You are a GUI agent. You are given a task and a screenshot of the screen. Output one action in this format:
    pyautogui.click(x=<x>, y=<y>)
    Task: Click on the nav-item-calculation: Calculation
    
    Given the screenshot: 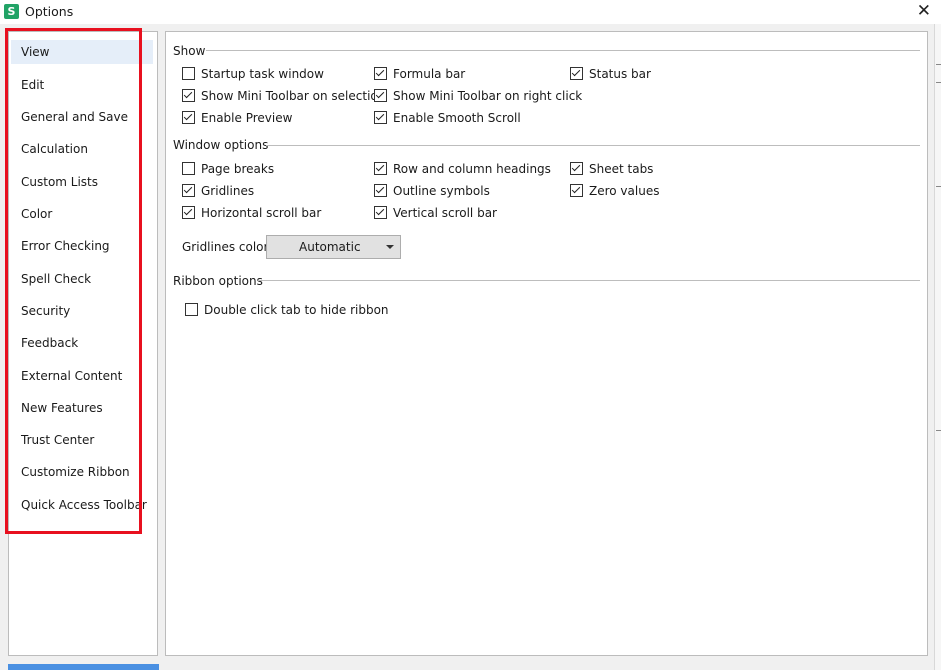 What is the action you would take?
    pyautogui.click(x=54, y=149)
    